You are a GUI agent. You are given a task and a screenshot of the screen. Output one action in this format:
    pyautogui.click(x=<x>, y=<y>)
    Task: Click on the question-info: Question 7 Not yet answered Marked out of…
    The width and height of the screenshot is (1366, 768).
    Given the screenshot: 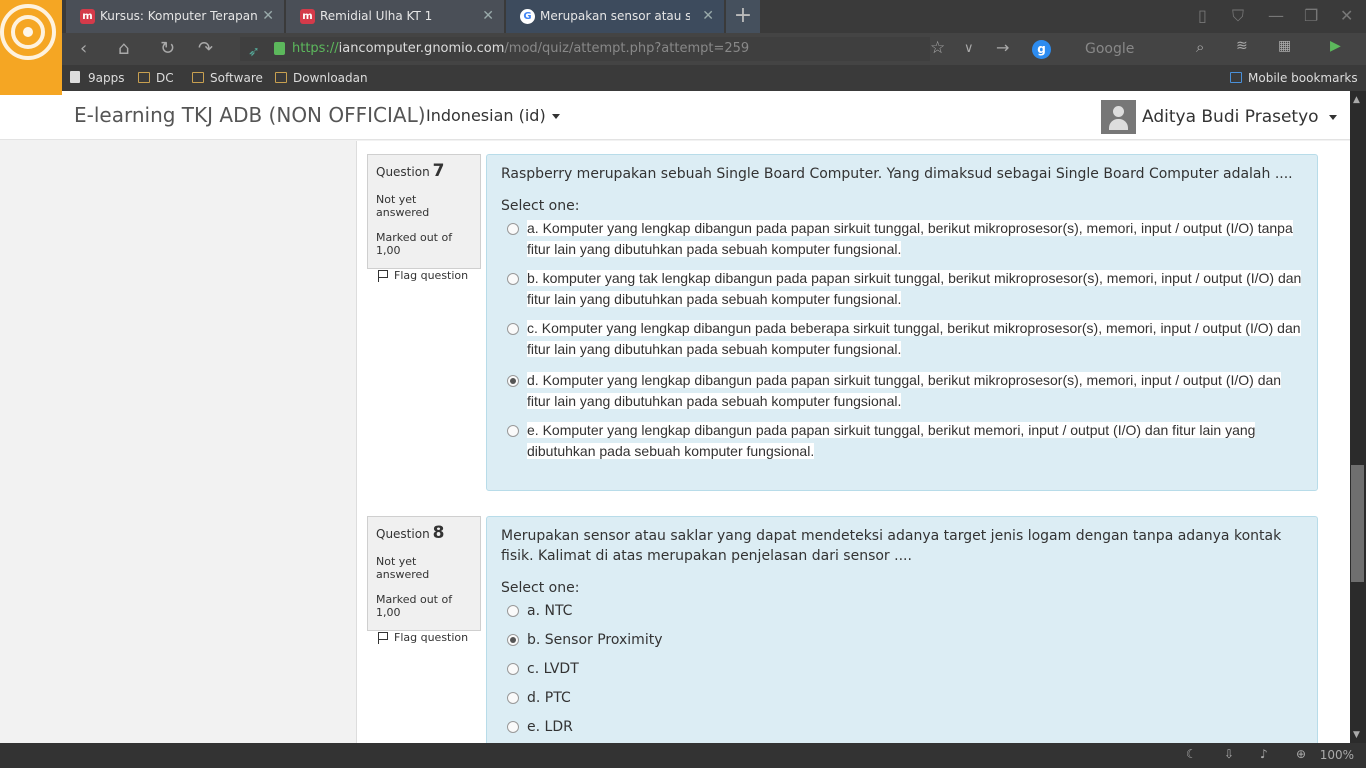 What is the action you would take?
    pyautogui.click(x=424, y=218)
    